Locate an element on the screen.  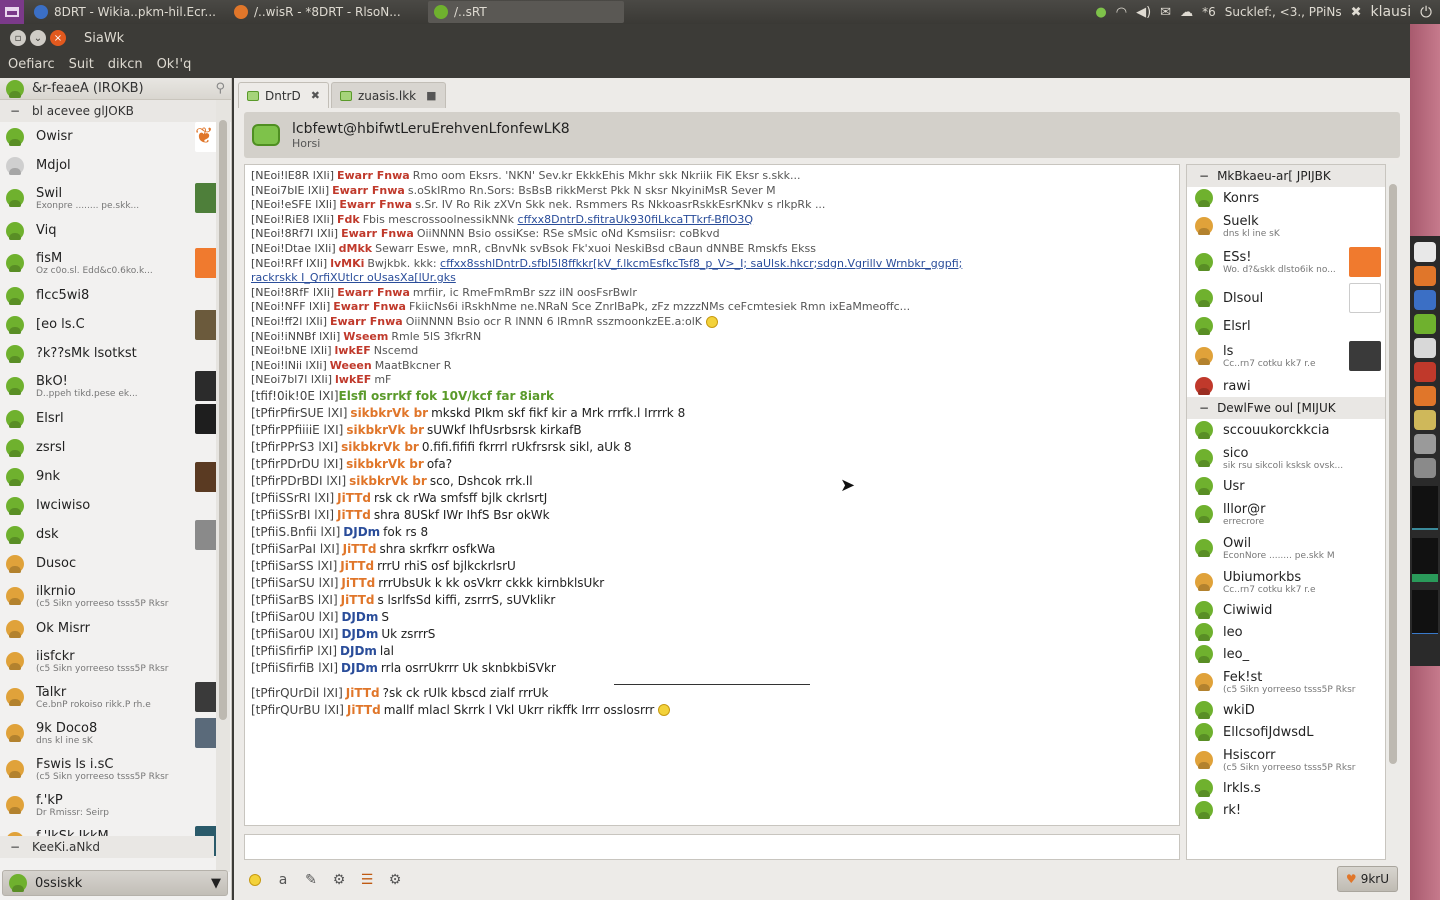
restore-button: ▫ is located at coordinates (18, 38).